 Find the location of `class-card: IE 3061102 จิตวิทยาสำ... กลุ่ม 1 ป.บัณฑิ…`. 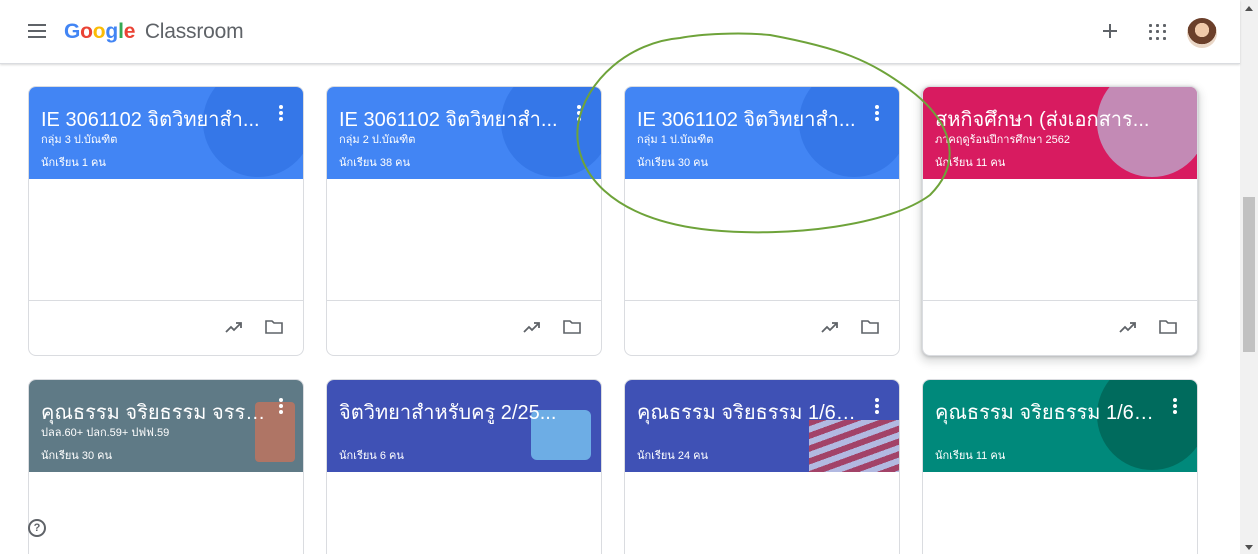

class-card: IE 3061102 จิตวิทยาสำ... กลุ่ม 1 ป.บัณฑิ… is located at coordinates (762, 221).